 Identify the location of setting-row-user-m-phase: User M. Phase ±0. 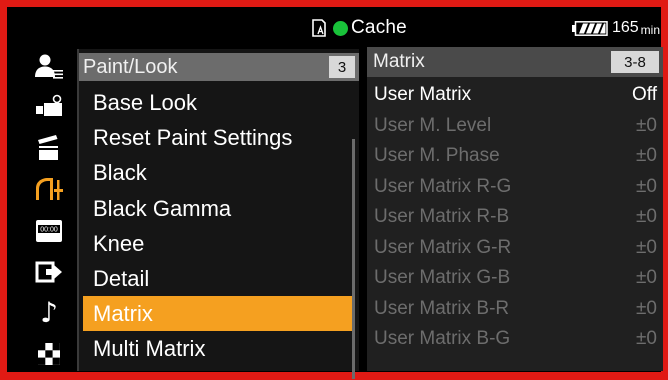
(515, 156).